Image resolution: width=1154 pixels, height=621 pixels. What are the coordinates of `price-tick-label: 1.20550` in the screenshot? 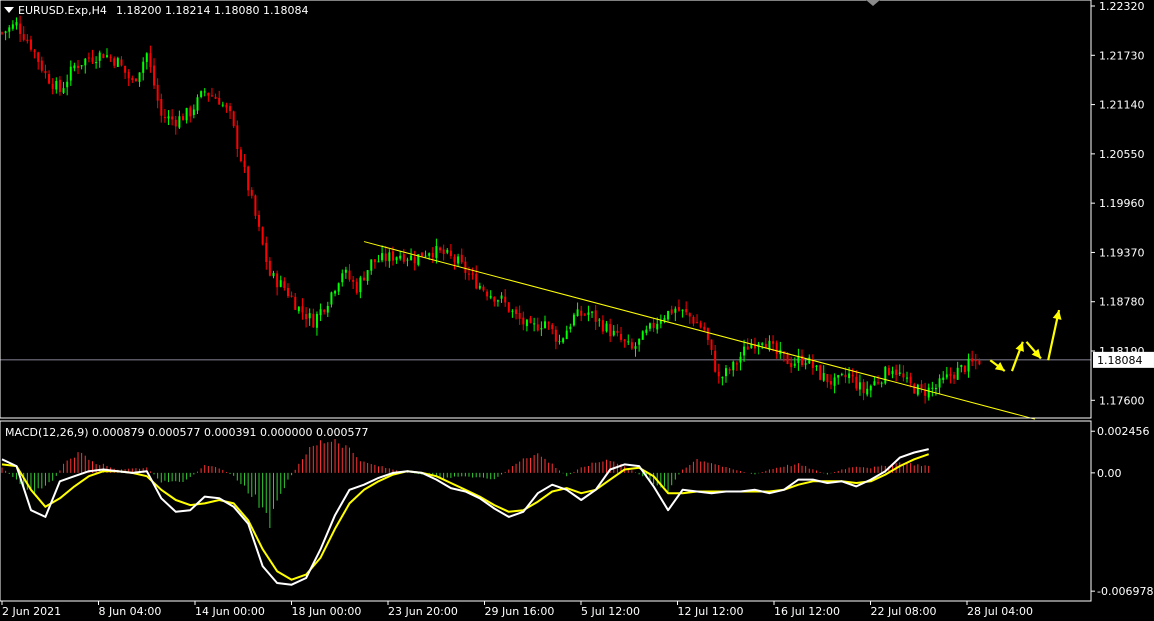 It's located at (1122, 154).